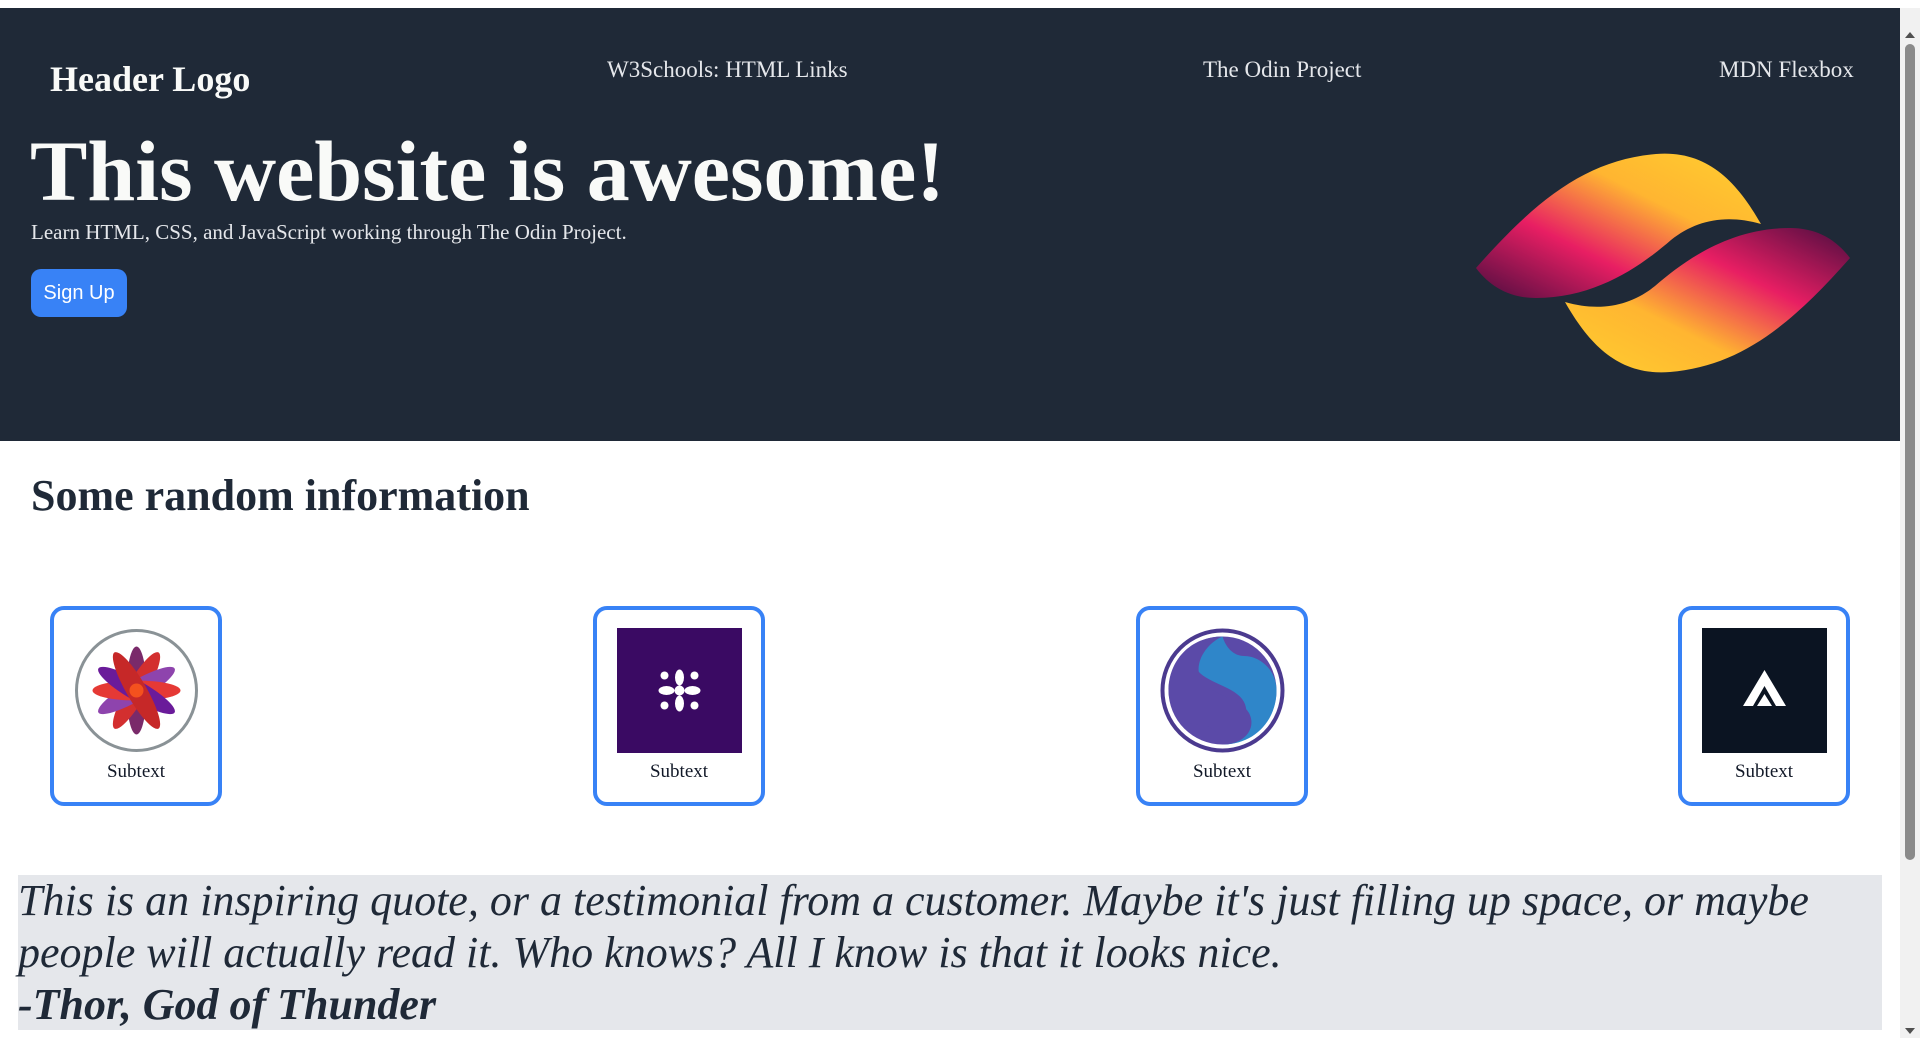 The width and height of the screenshot is (1920, 1038). What do you see at coordinates (136, 690) in the screenshot?
I see `lotus-logo-icon` at bounding box center [136, 690].